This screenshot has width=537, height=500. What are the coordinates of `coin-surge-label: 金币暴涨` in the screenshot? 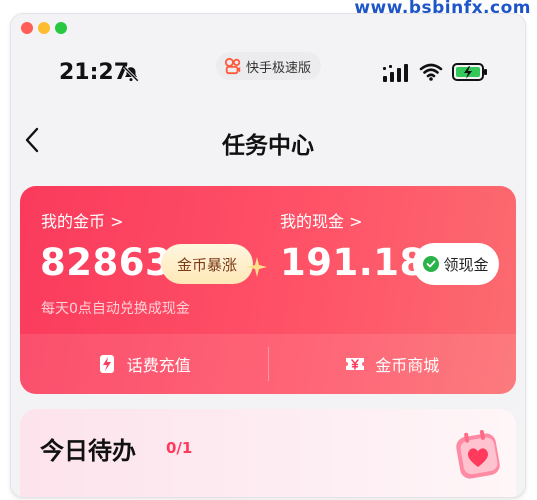 It's located at (206, 264).